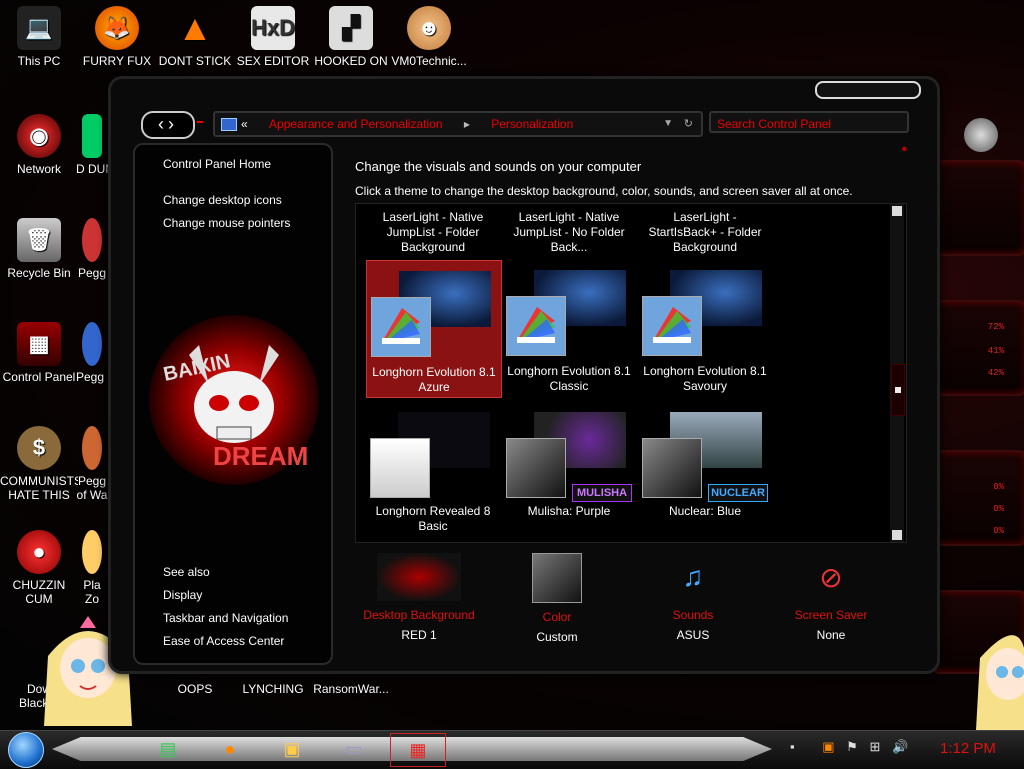 The width and height of the screenshot is (1024, 769). Describe the element at coordinates (173, 124) in the screenshot. I see `forward-arrow-icon: ›` at that location.